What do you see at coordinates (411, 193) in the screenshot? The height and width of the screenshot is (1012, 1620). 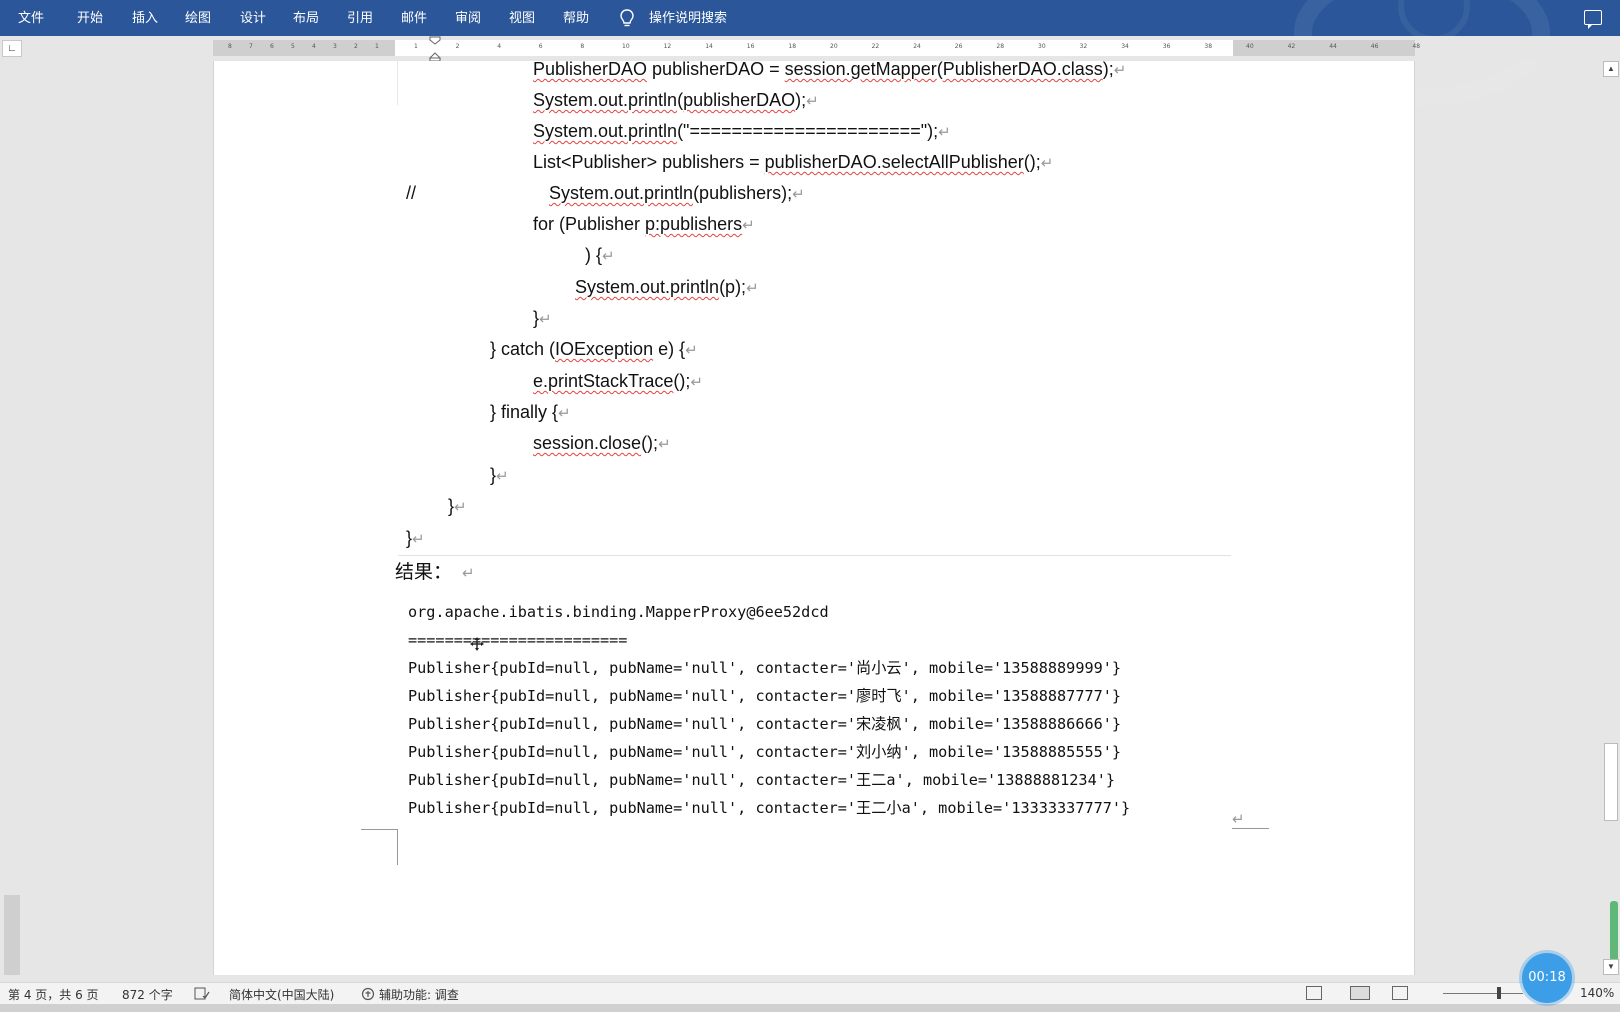 I see `code-comment-marker: //` at bounding box center [411, 193].